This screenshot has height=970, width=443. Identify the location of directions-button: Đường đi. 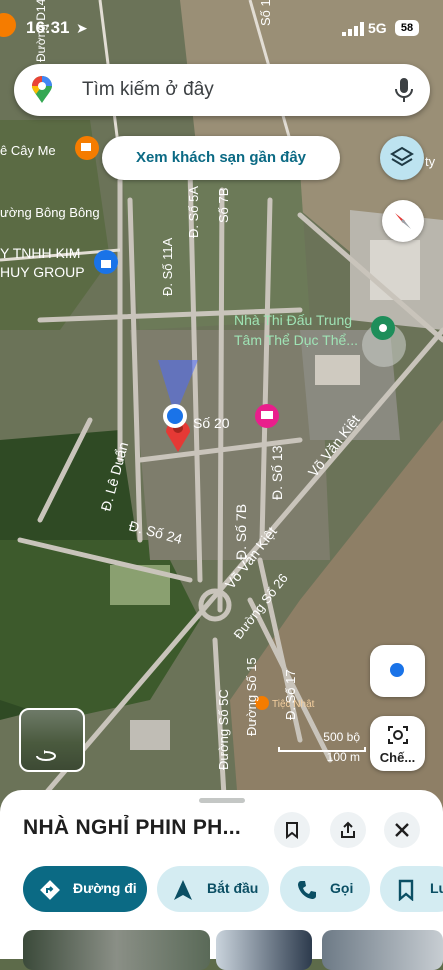
(85, 889).